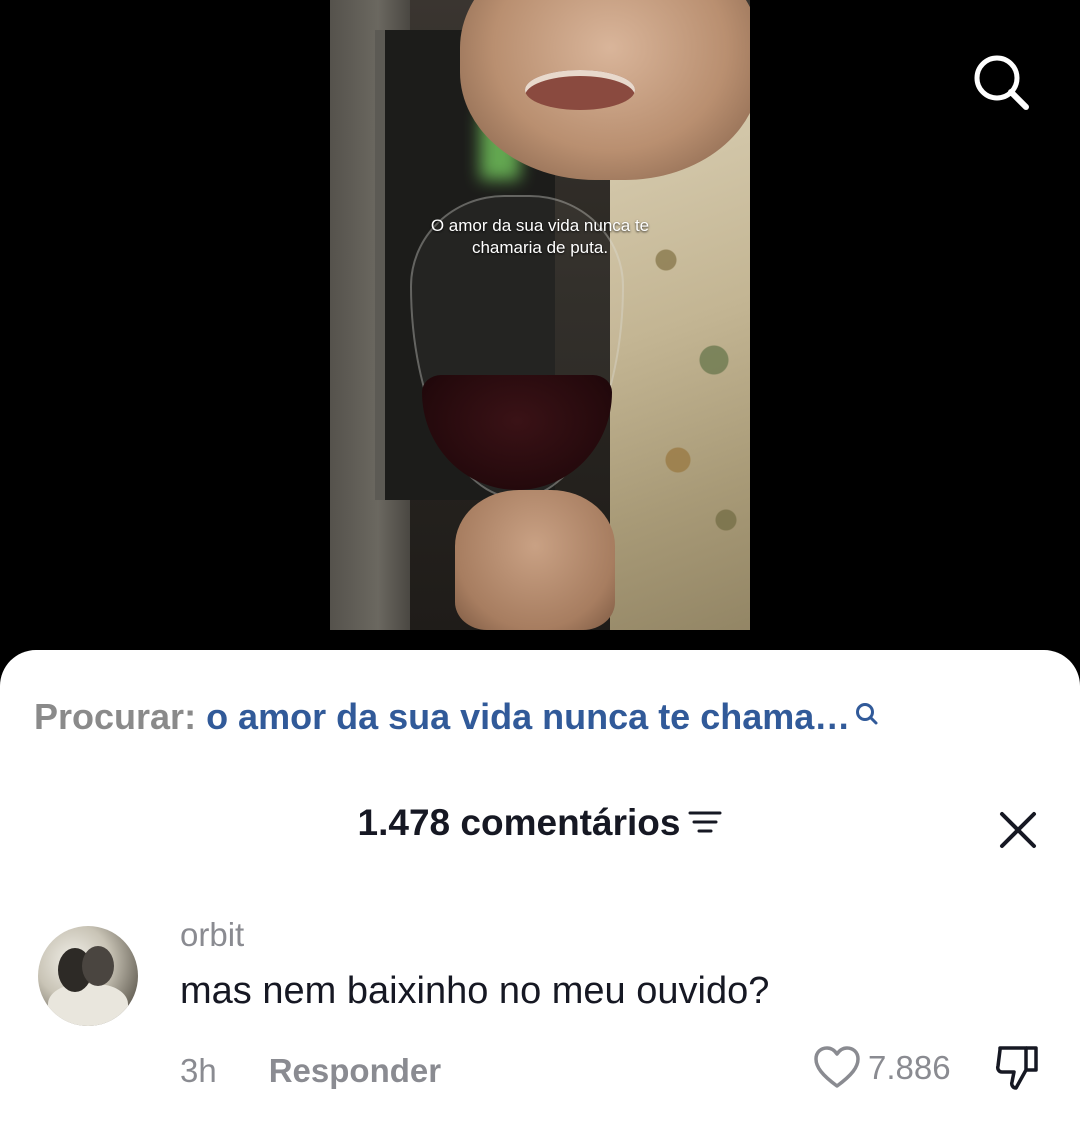  What do you see at coordinates (580, 90) in the screenshot?
I see `video-mouth` at bounding box center [580, 90].